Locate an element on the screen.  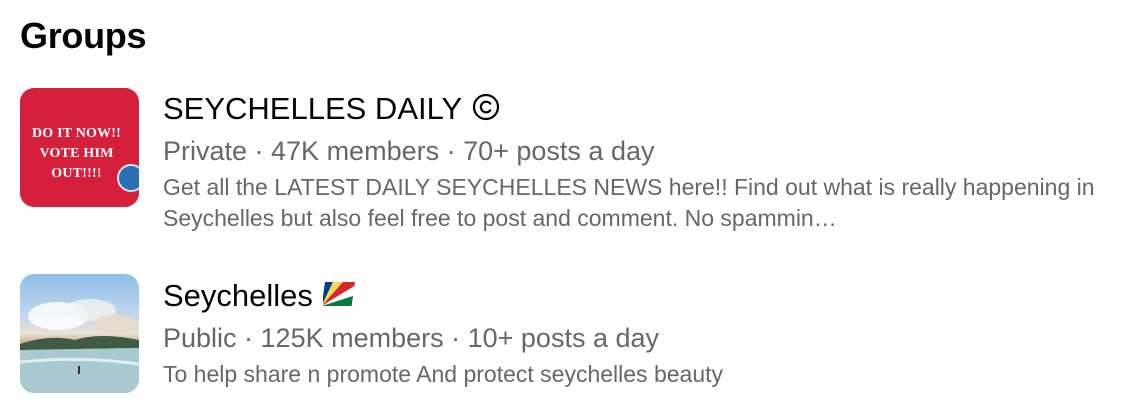
group-name: Seychelles is located at coordinates (238, 296).